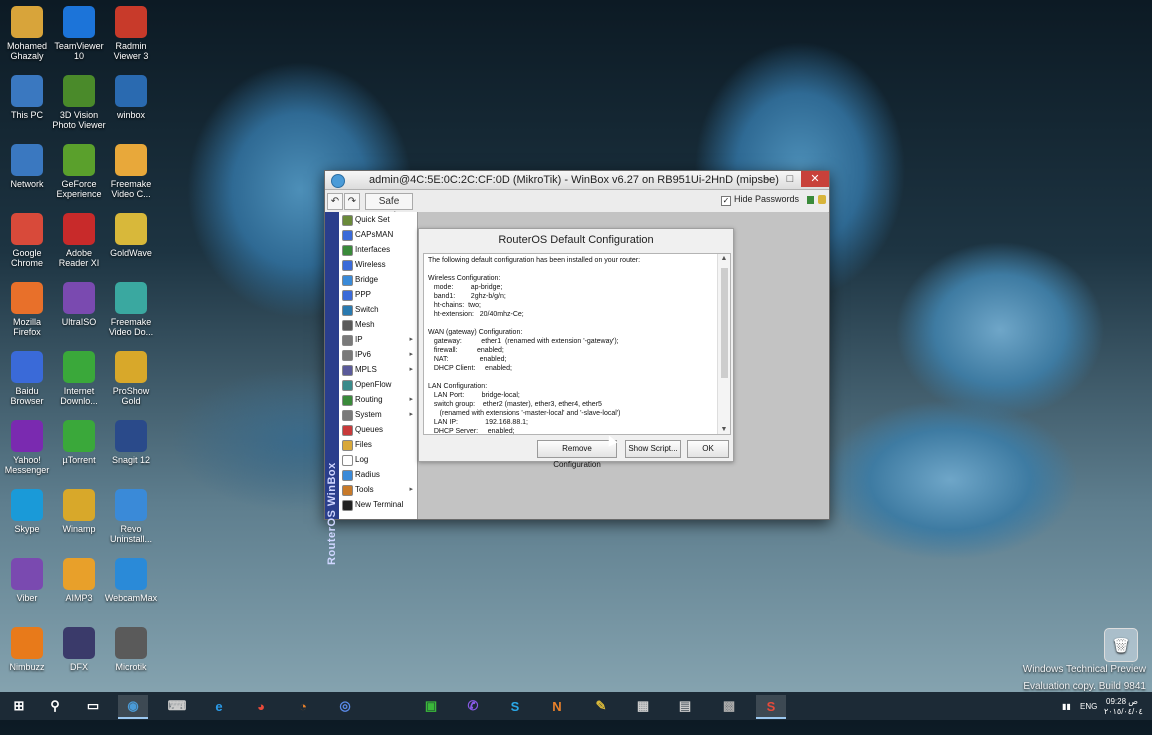  I want to click on safe-mode-button: Safe Mode, so click(389, 207).